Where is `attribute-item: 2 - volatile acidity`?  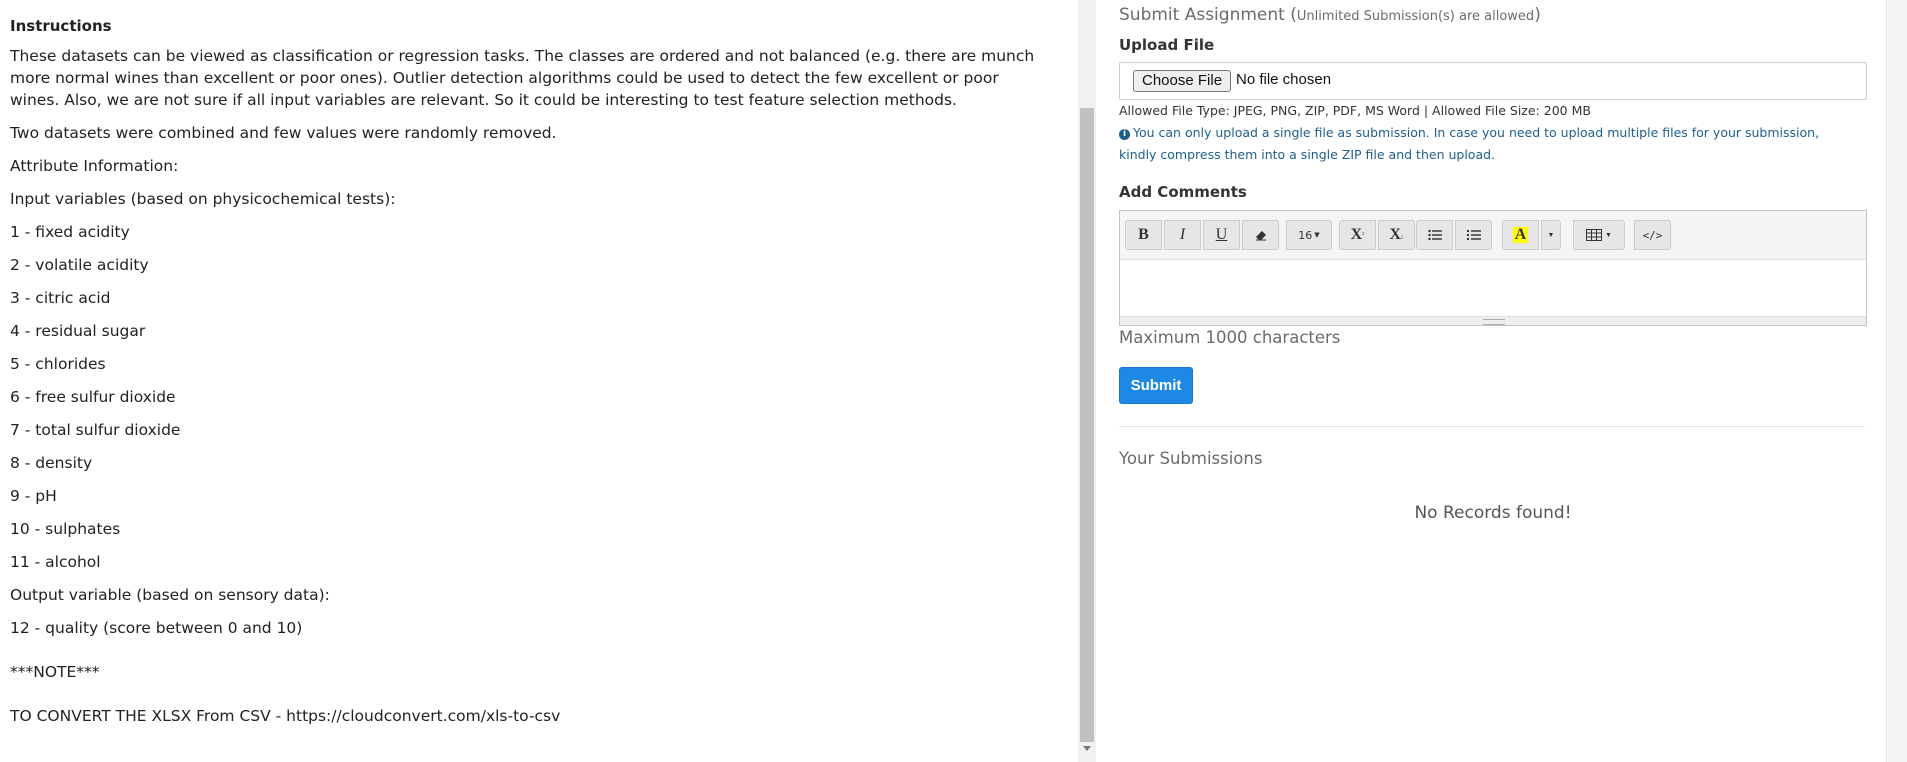 attribute-item: 2 - volatile acidity is located at coordinates (79, 265).